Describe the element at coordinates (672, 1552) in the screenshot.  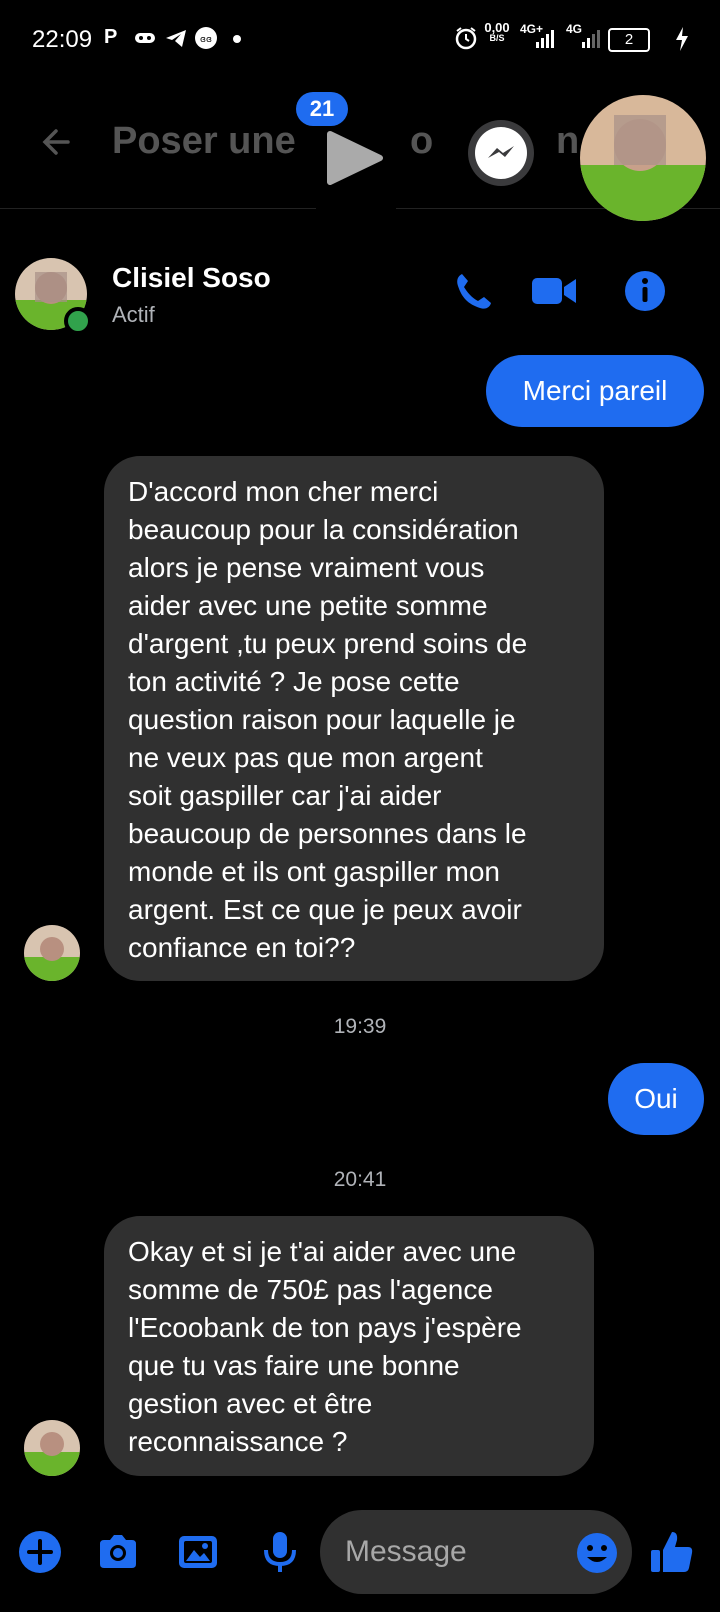
I see `like-icon` at that location.